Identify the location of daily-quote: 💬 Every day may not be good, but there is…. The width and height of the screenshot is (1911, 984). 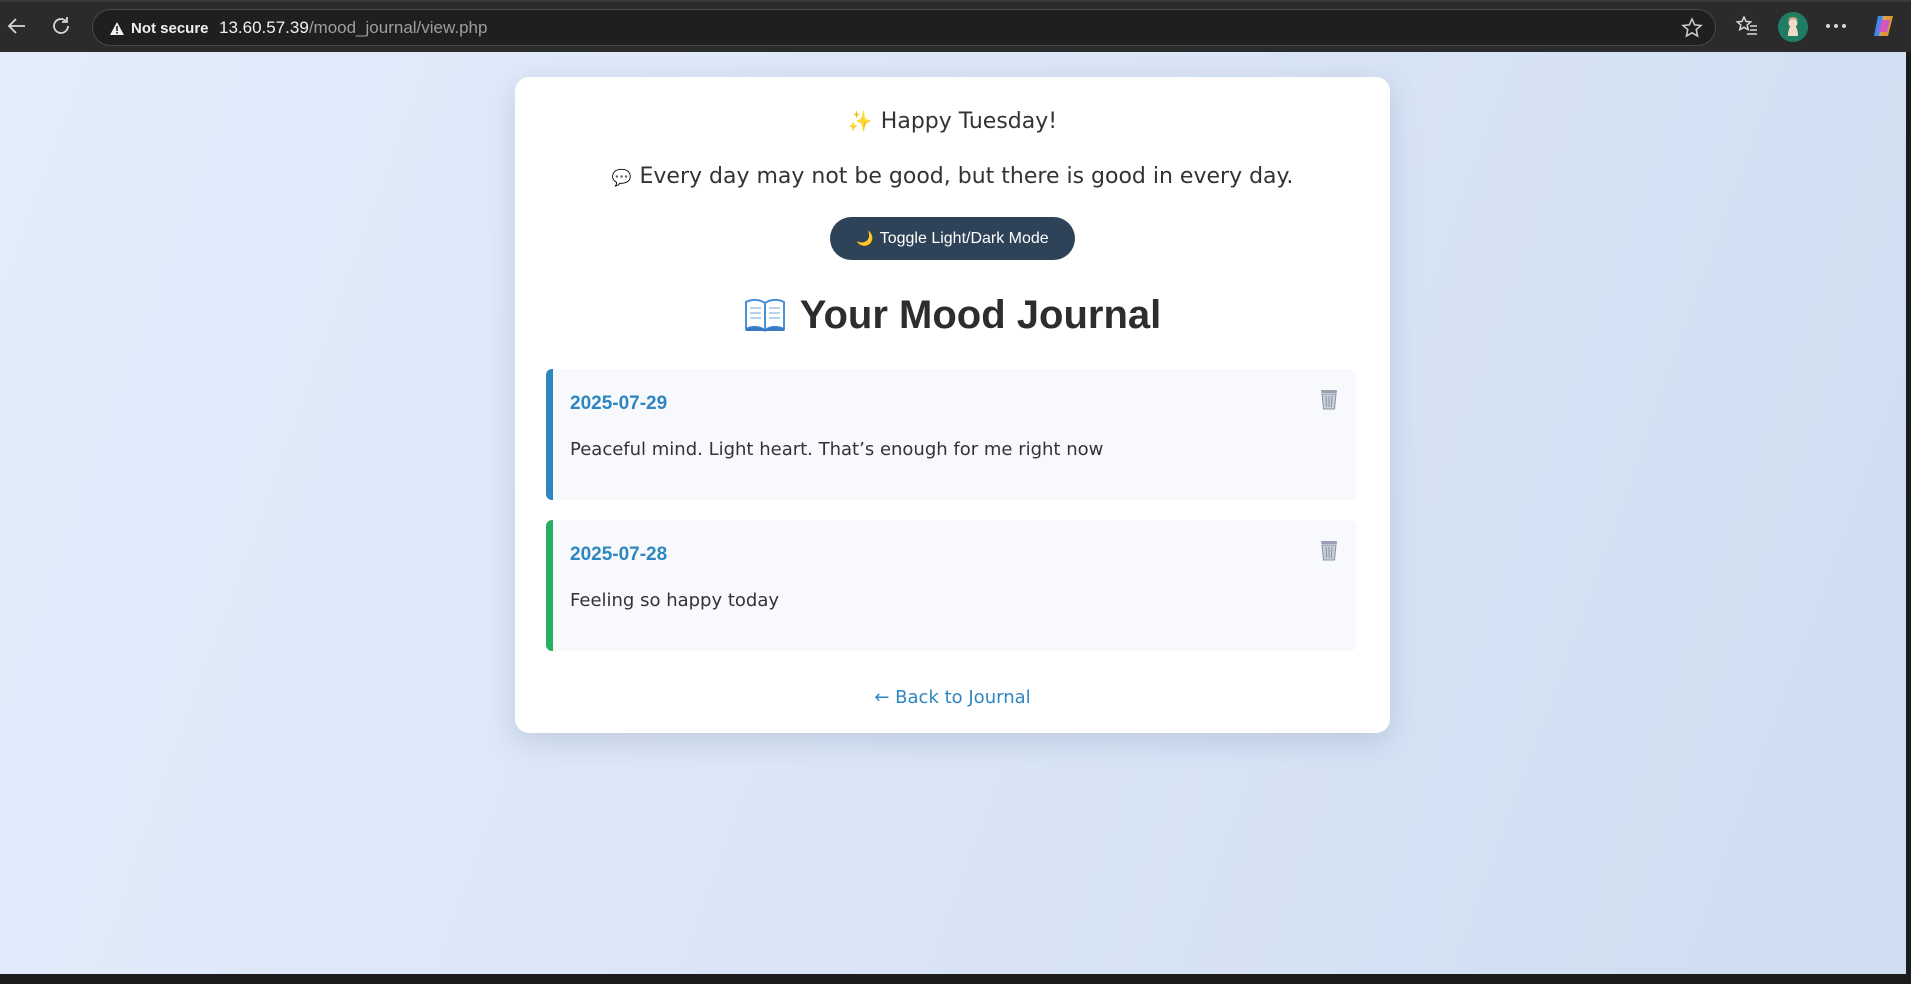
(952, 176).